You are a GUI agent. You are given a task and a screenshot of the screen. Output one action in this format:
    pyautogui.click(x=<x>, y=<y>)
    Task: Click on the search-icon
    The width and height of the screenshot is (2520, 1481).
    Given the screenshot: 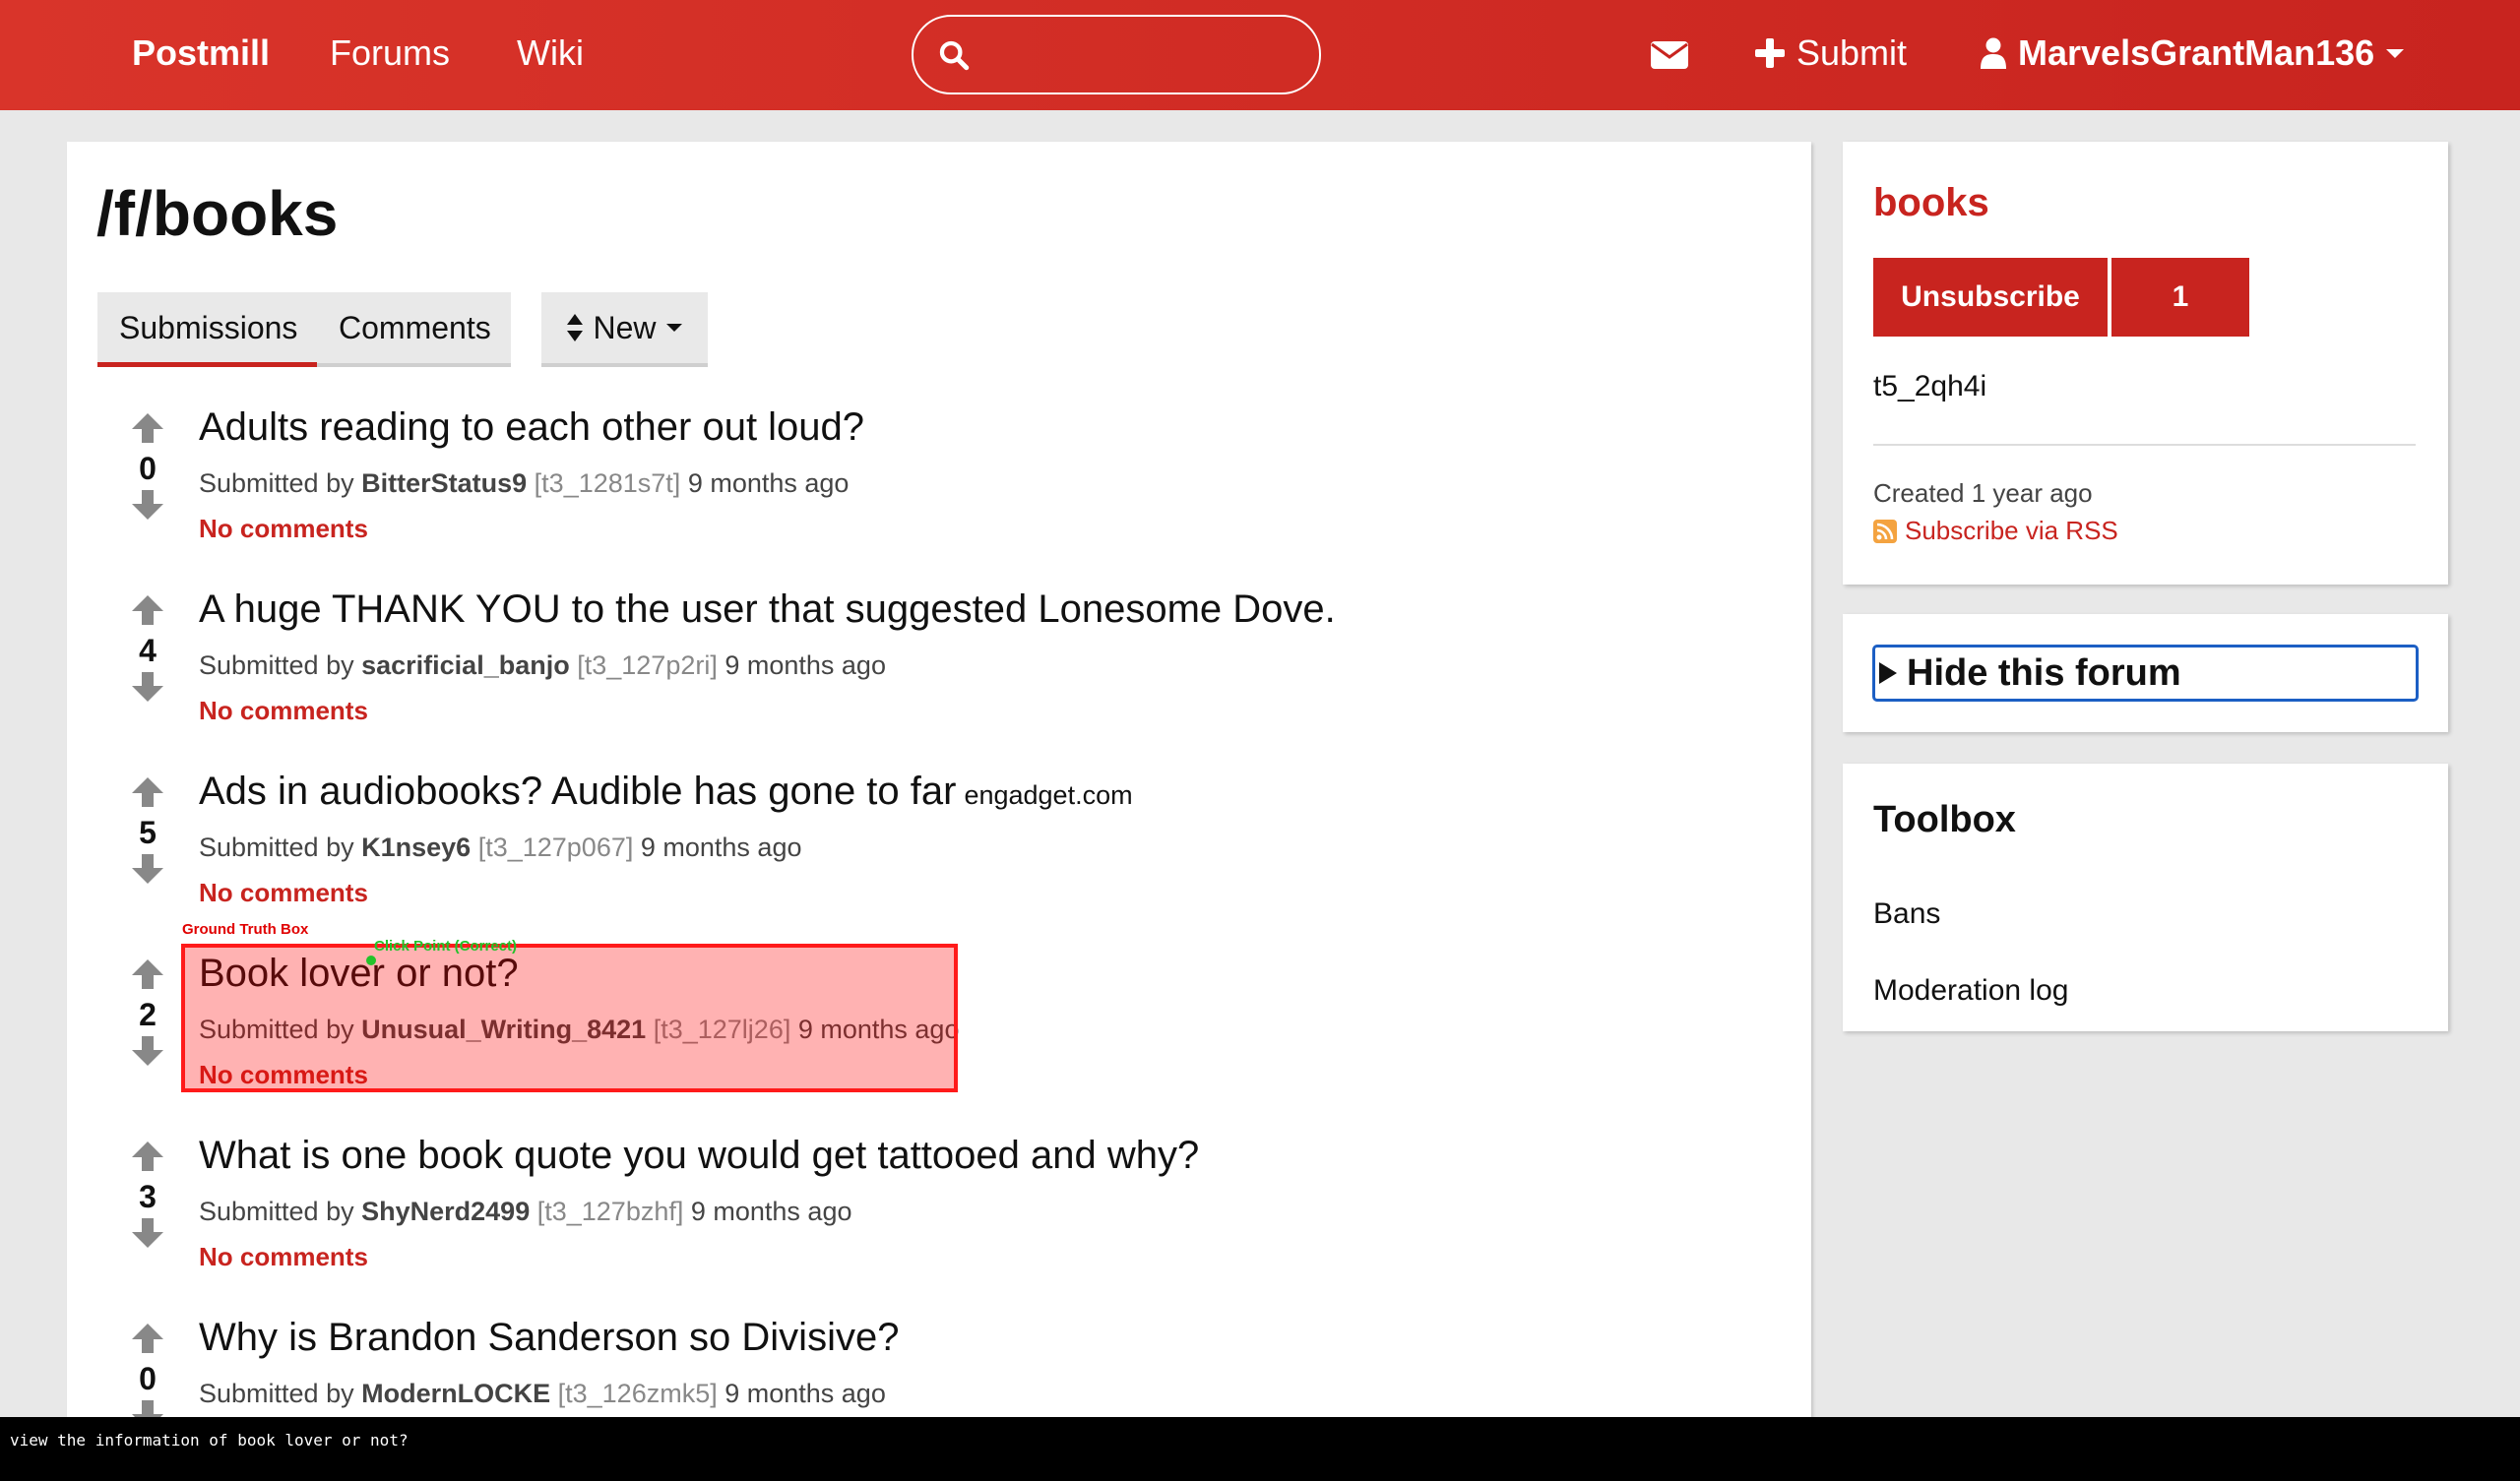 What is the action you would take?
    pyautogui.click(x=954, y=55)
    